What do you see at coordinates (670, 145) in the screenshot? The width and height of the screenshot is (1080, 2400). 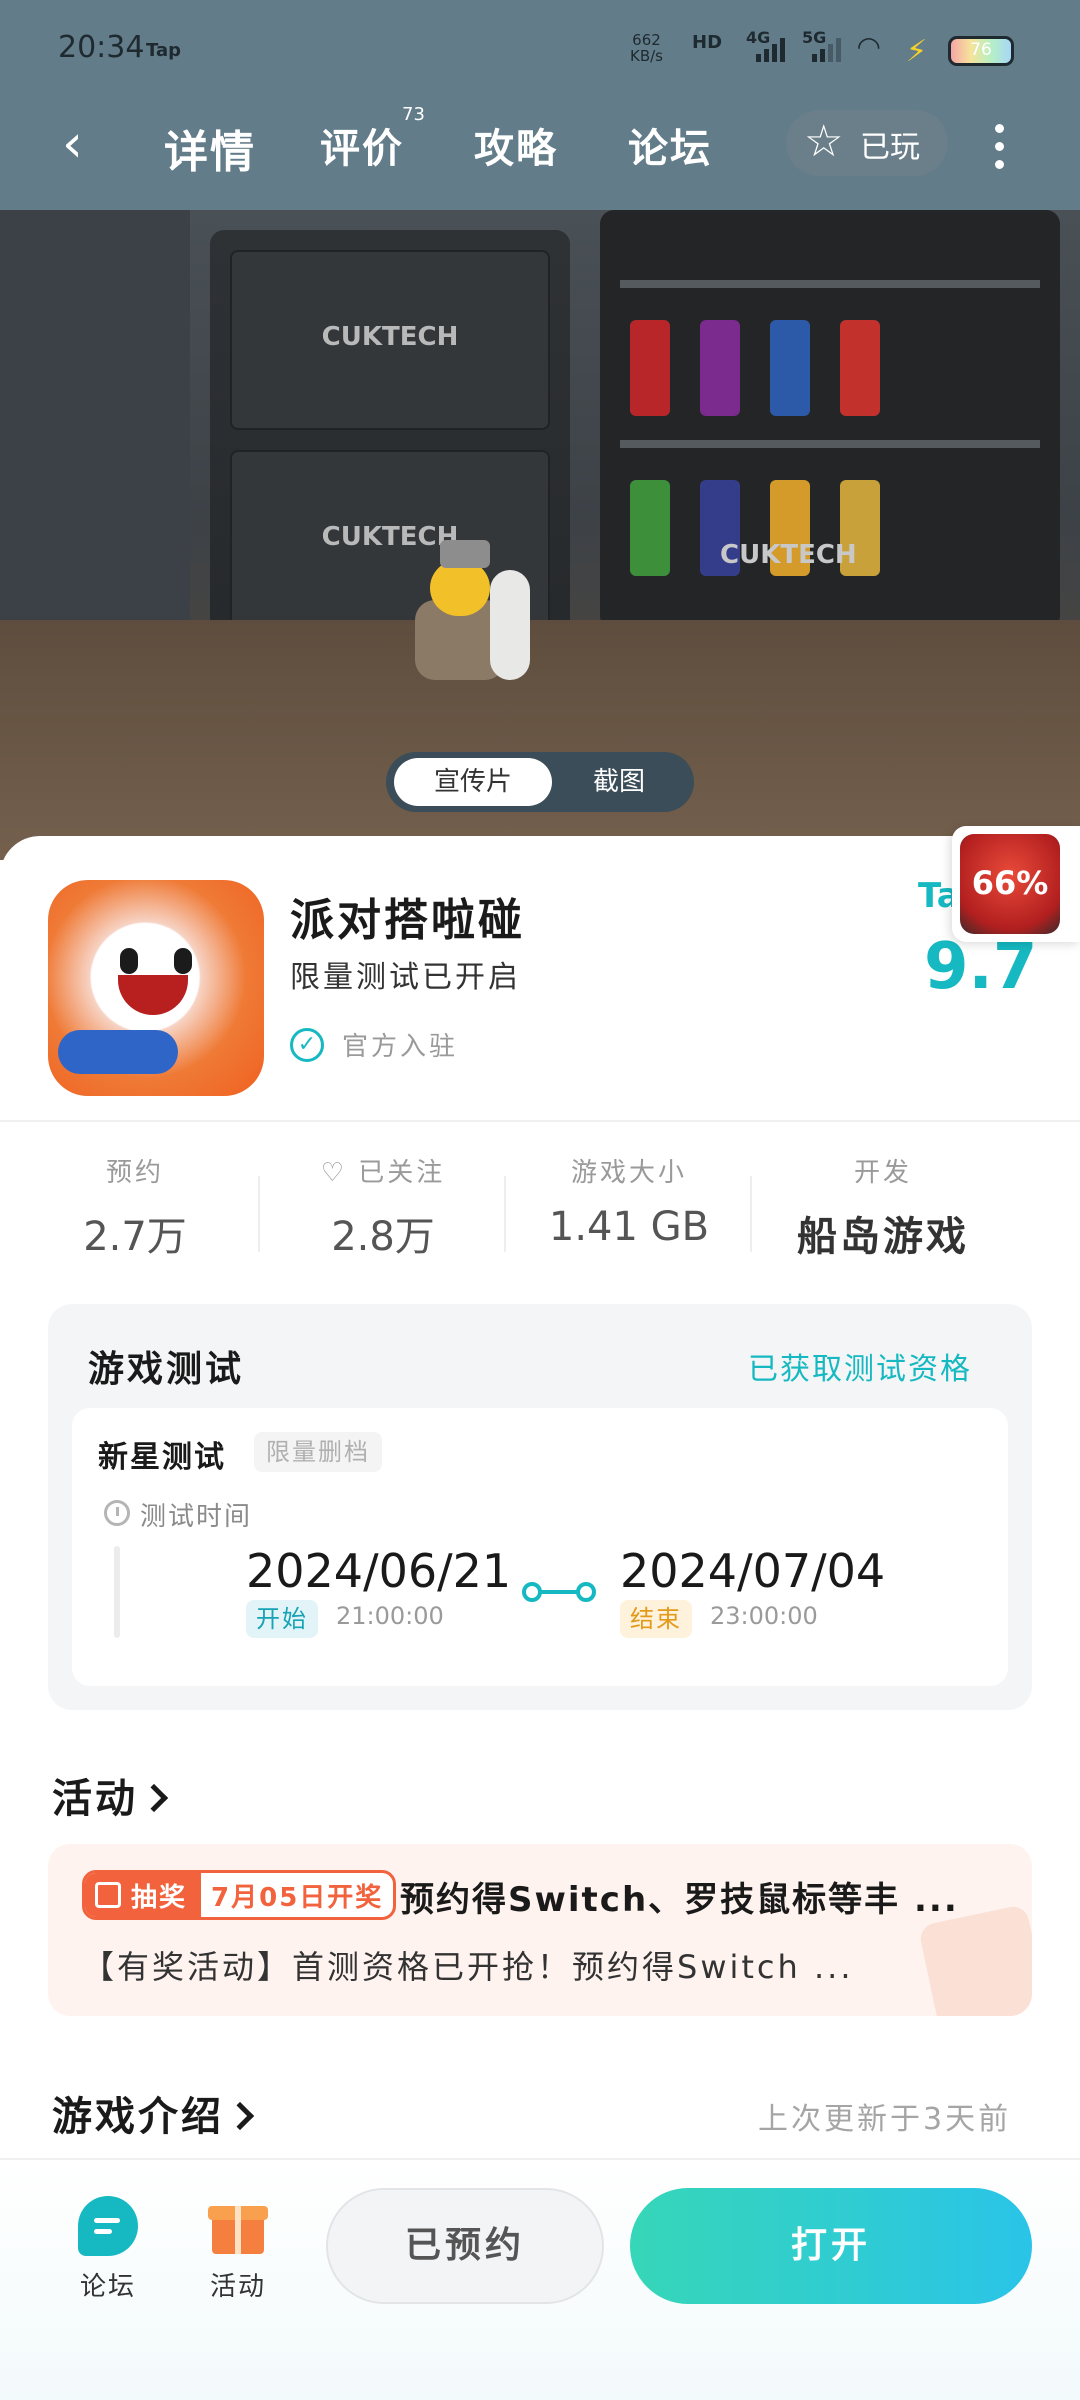 I see `tab-forum: 论坛` at bounding box center [670, 145].